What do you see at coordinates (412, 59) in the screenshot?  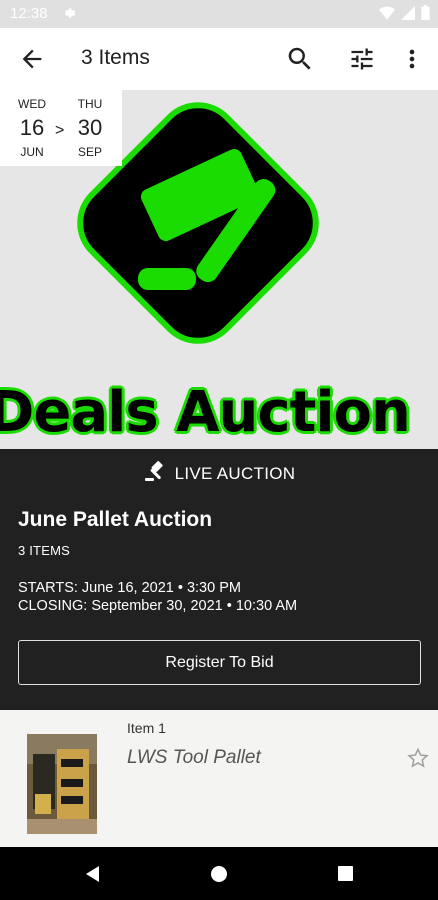 I see `more-vert-icon` at bounding box center [412, 59].